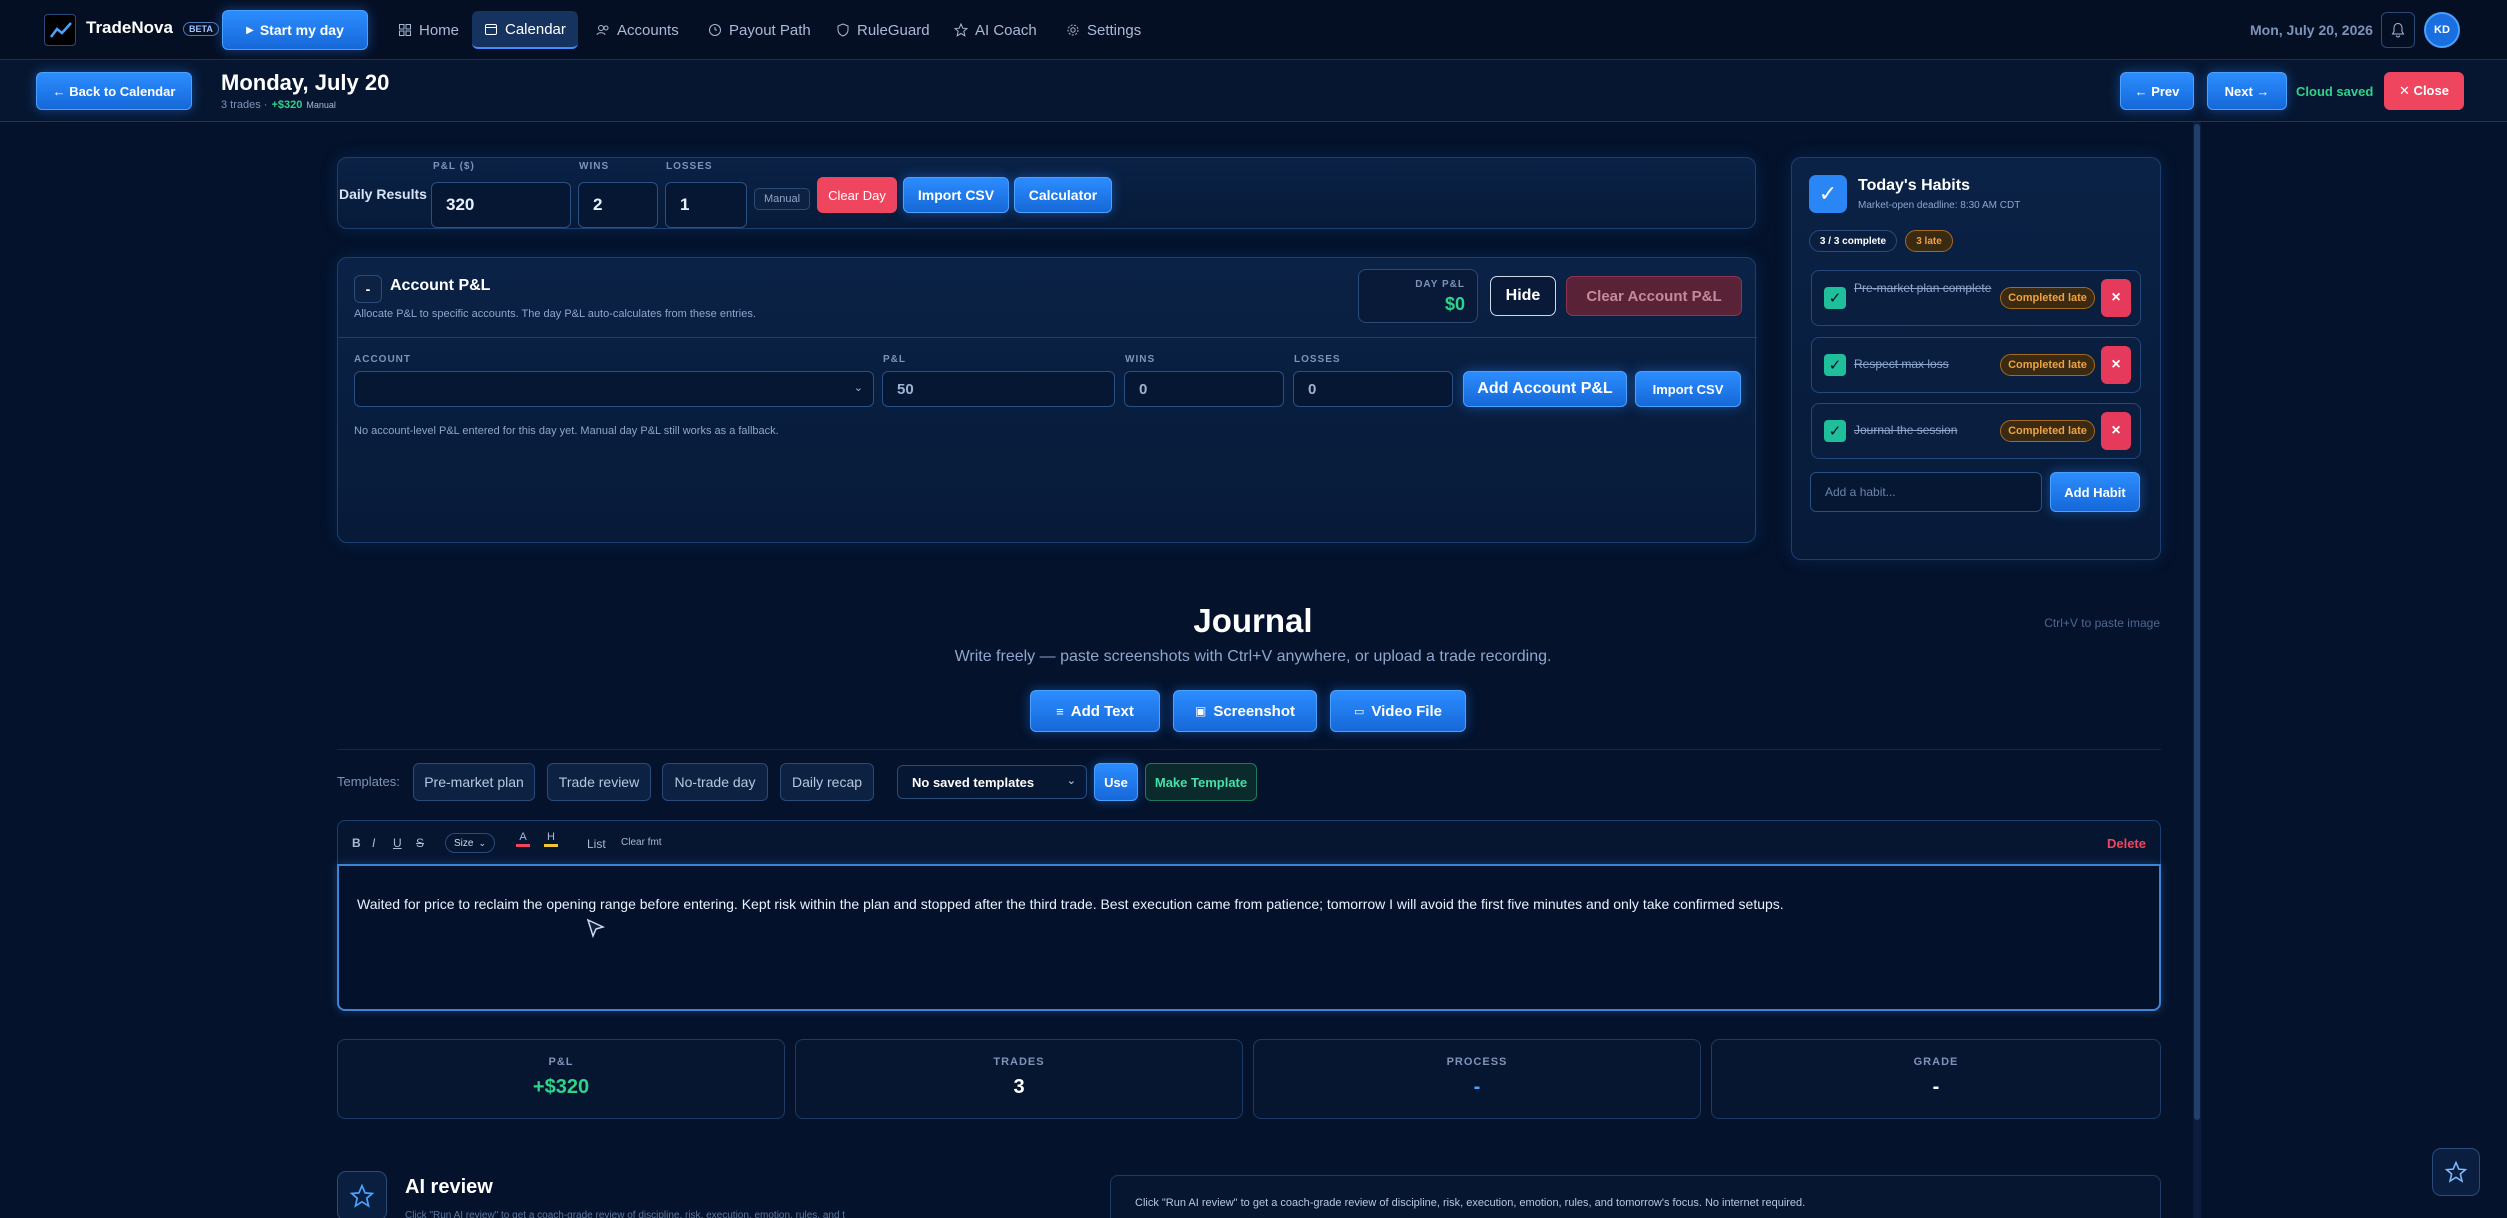 The height and width of the screenshot is (1218, 2507). I want to click on nav-ai-coach: AI Coach, so click(995, 30).